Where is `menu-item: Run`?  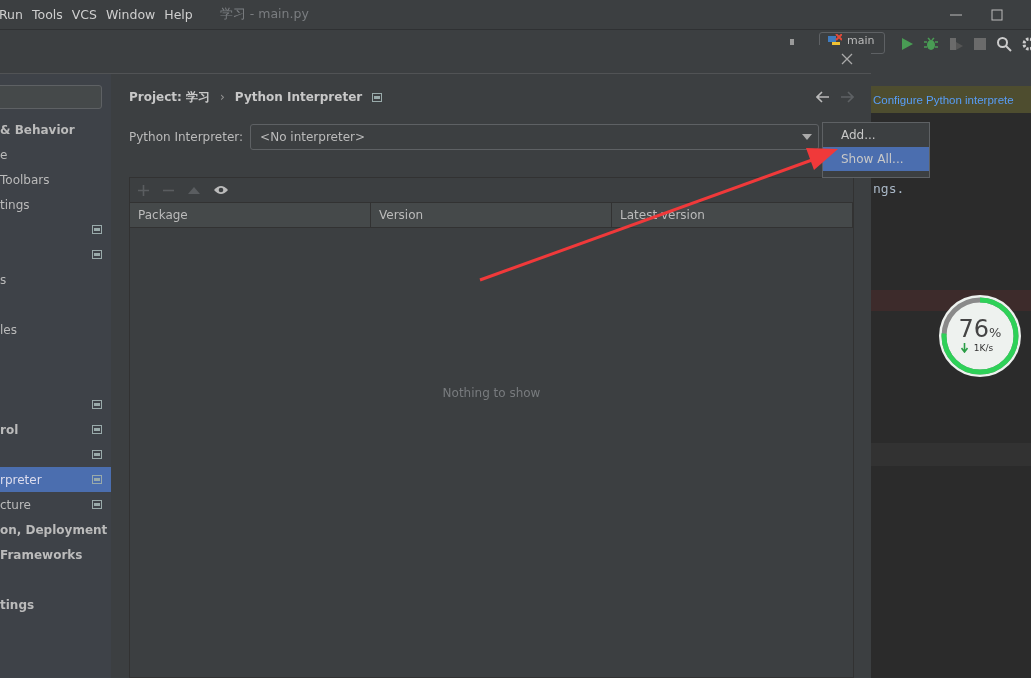 menu-item: Run is located at coordinates (11, 14).